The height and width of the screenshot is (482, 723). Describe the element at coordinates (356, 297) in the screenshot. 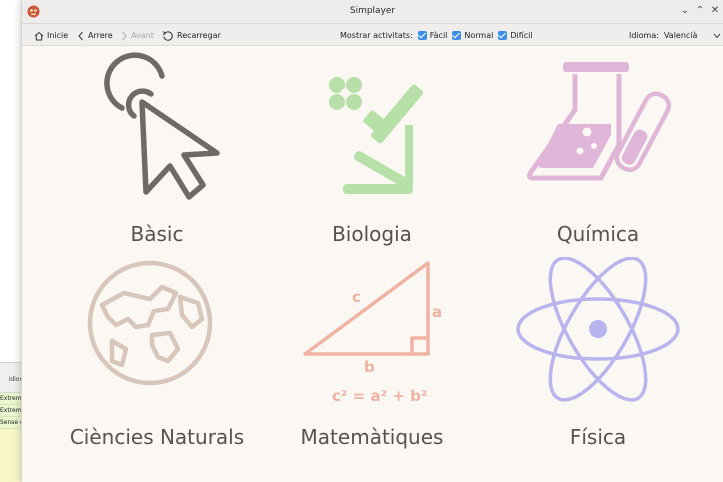

I see `side-c-label: c` at that location.